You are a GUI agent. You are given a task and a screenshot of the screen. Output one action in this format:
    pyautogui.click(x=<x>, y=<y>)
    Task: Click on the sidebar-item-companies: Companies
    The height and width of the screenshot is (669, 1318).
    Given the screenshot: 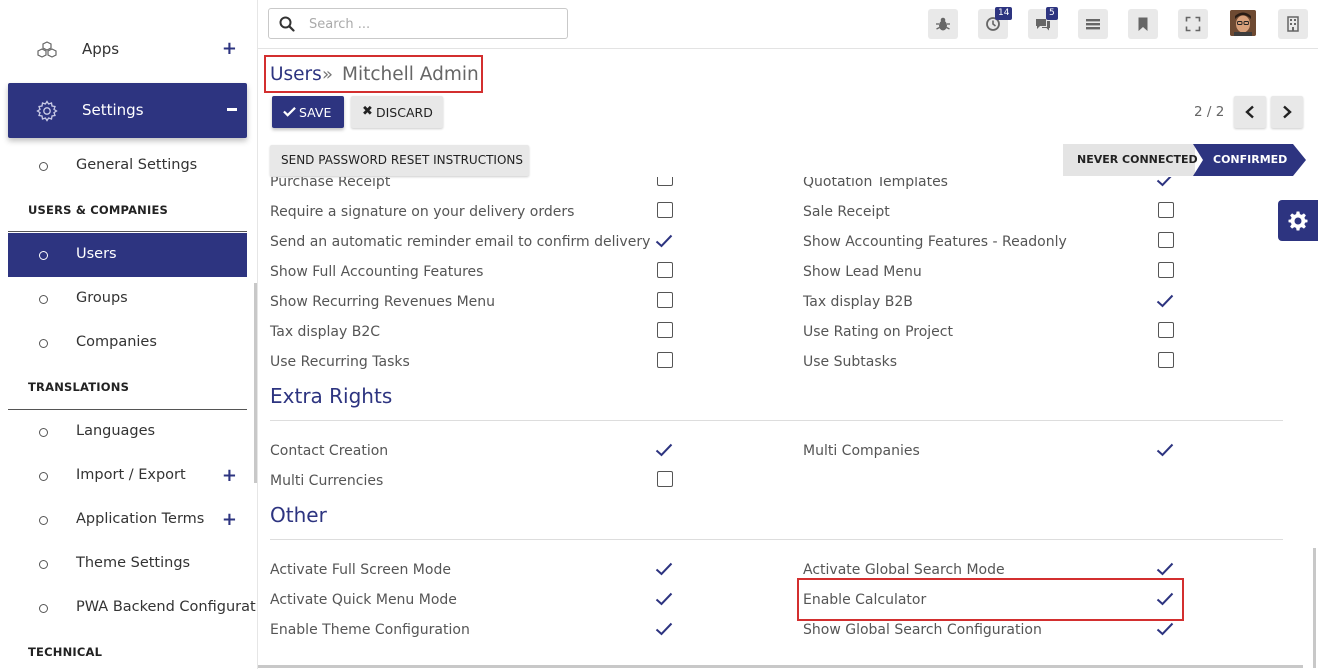 What is the action you would take?
    pyautogui.click(x=127, y=343)
    